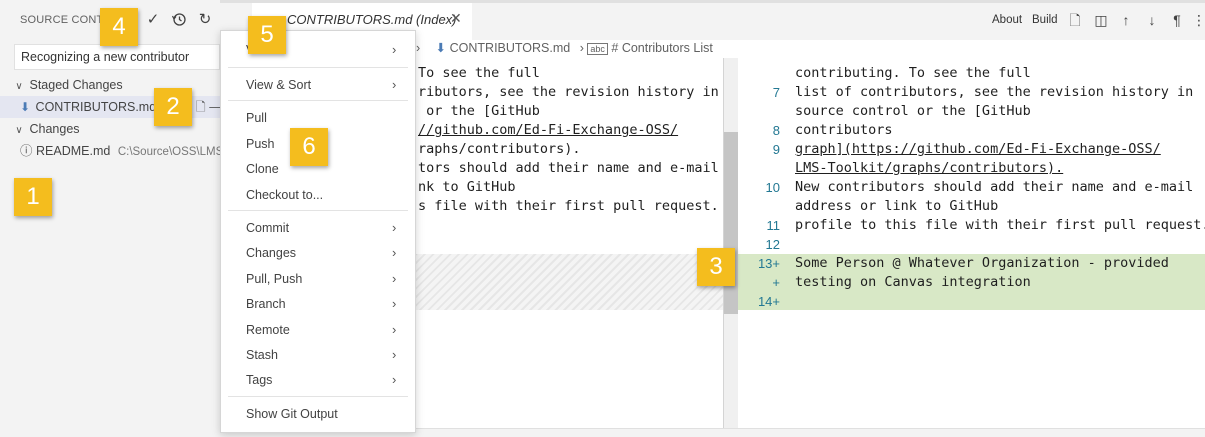  What do you see at coordinates (568, 92) in the screenshot?
I see `code-line: ributors, see the revision history in` at bounding box center [568, 92].